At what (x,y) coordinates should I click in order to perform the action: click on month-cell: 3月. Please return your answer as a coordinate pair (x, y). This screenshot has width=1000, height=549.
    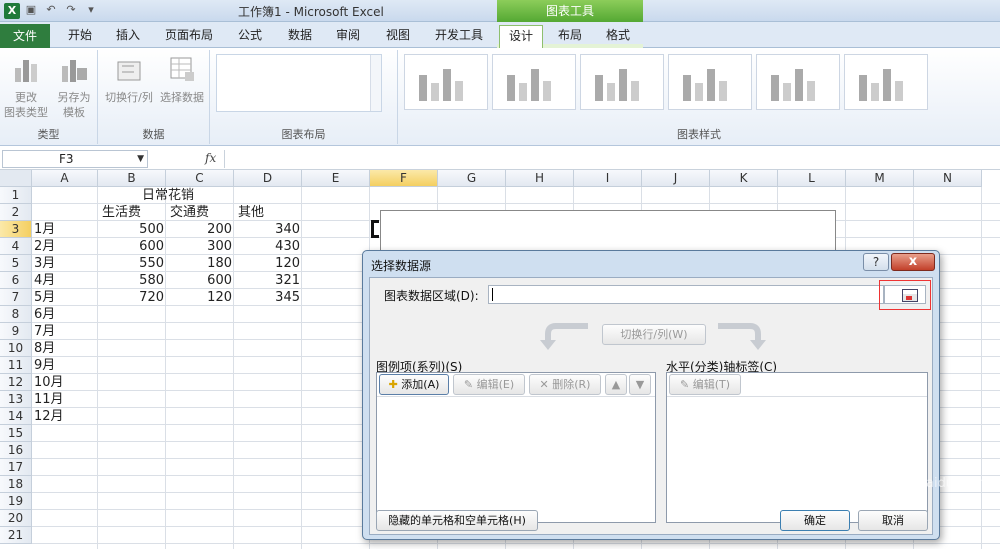
    Looking at the image, I should click on (44, 263).